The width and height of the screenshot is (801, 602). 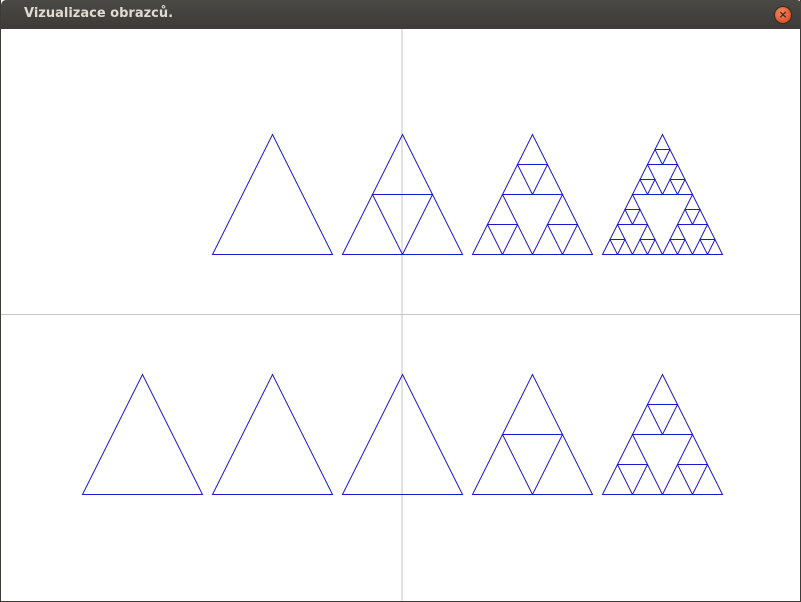 What do you see at coordinates (99, 13) in the screenshot?
I see `window-title: Vizualizace obrazců.` at bounding box center [99, 13].